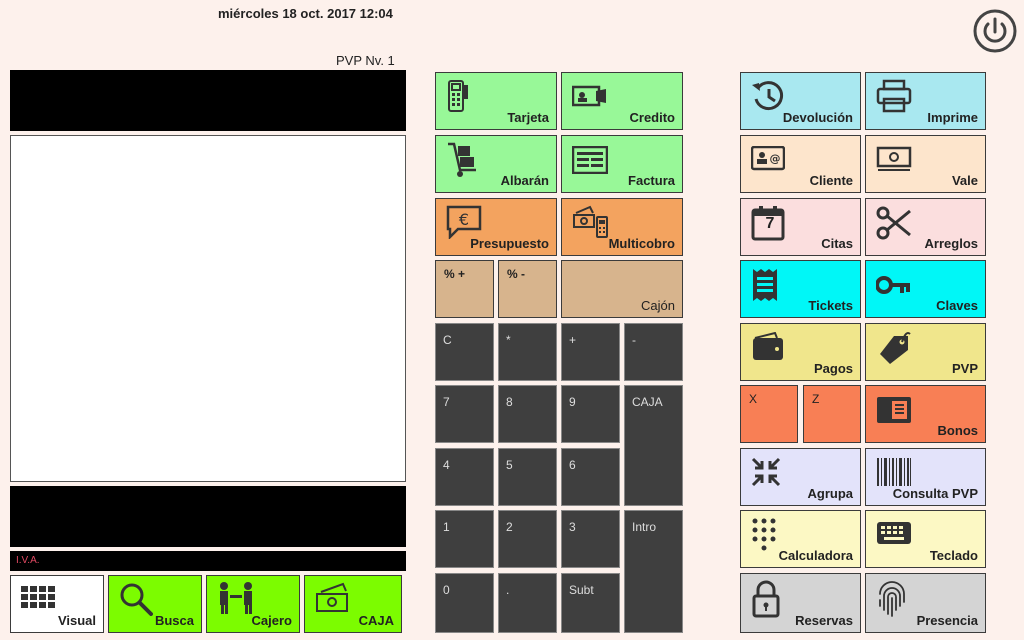 The width and height of the screenshot is (1024, 640). I want to click on teclado-button: Teclado, so click(925, 539).